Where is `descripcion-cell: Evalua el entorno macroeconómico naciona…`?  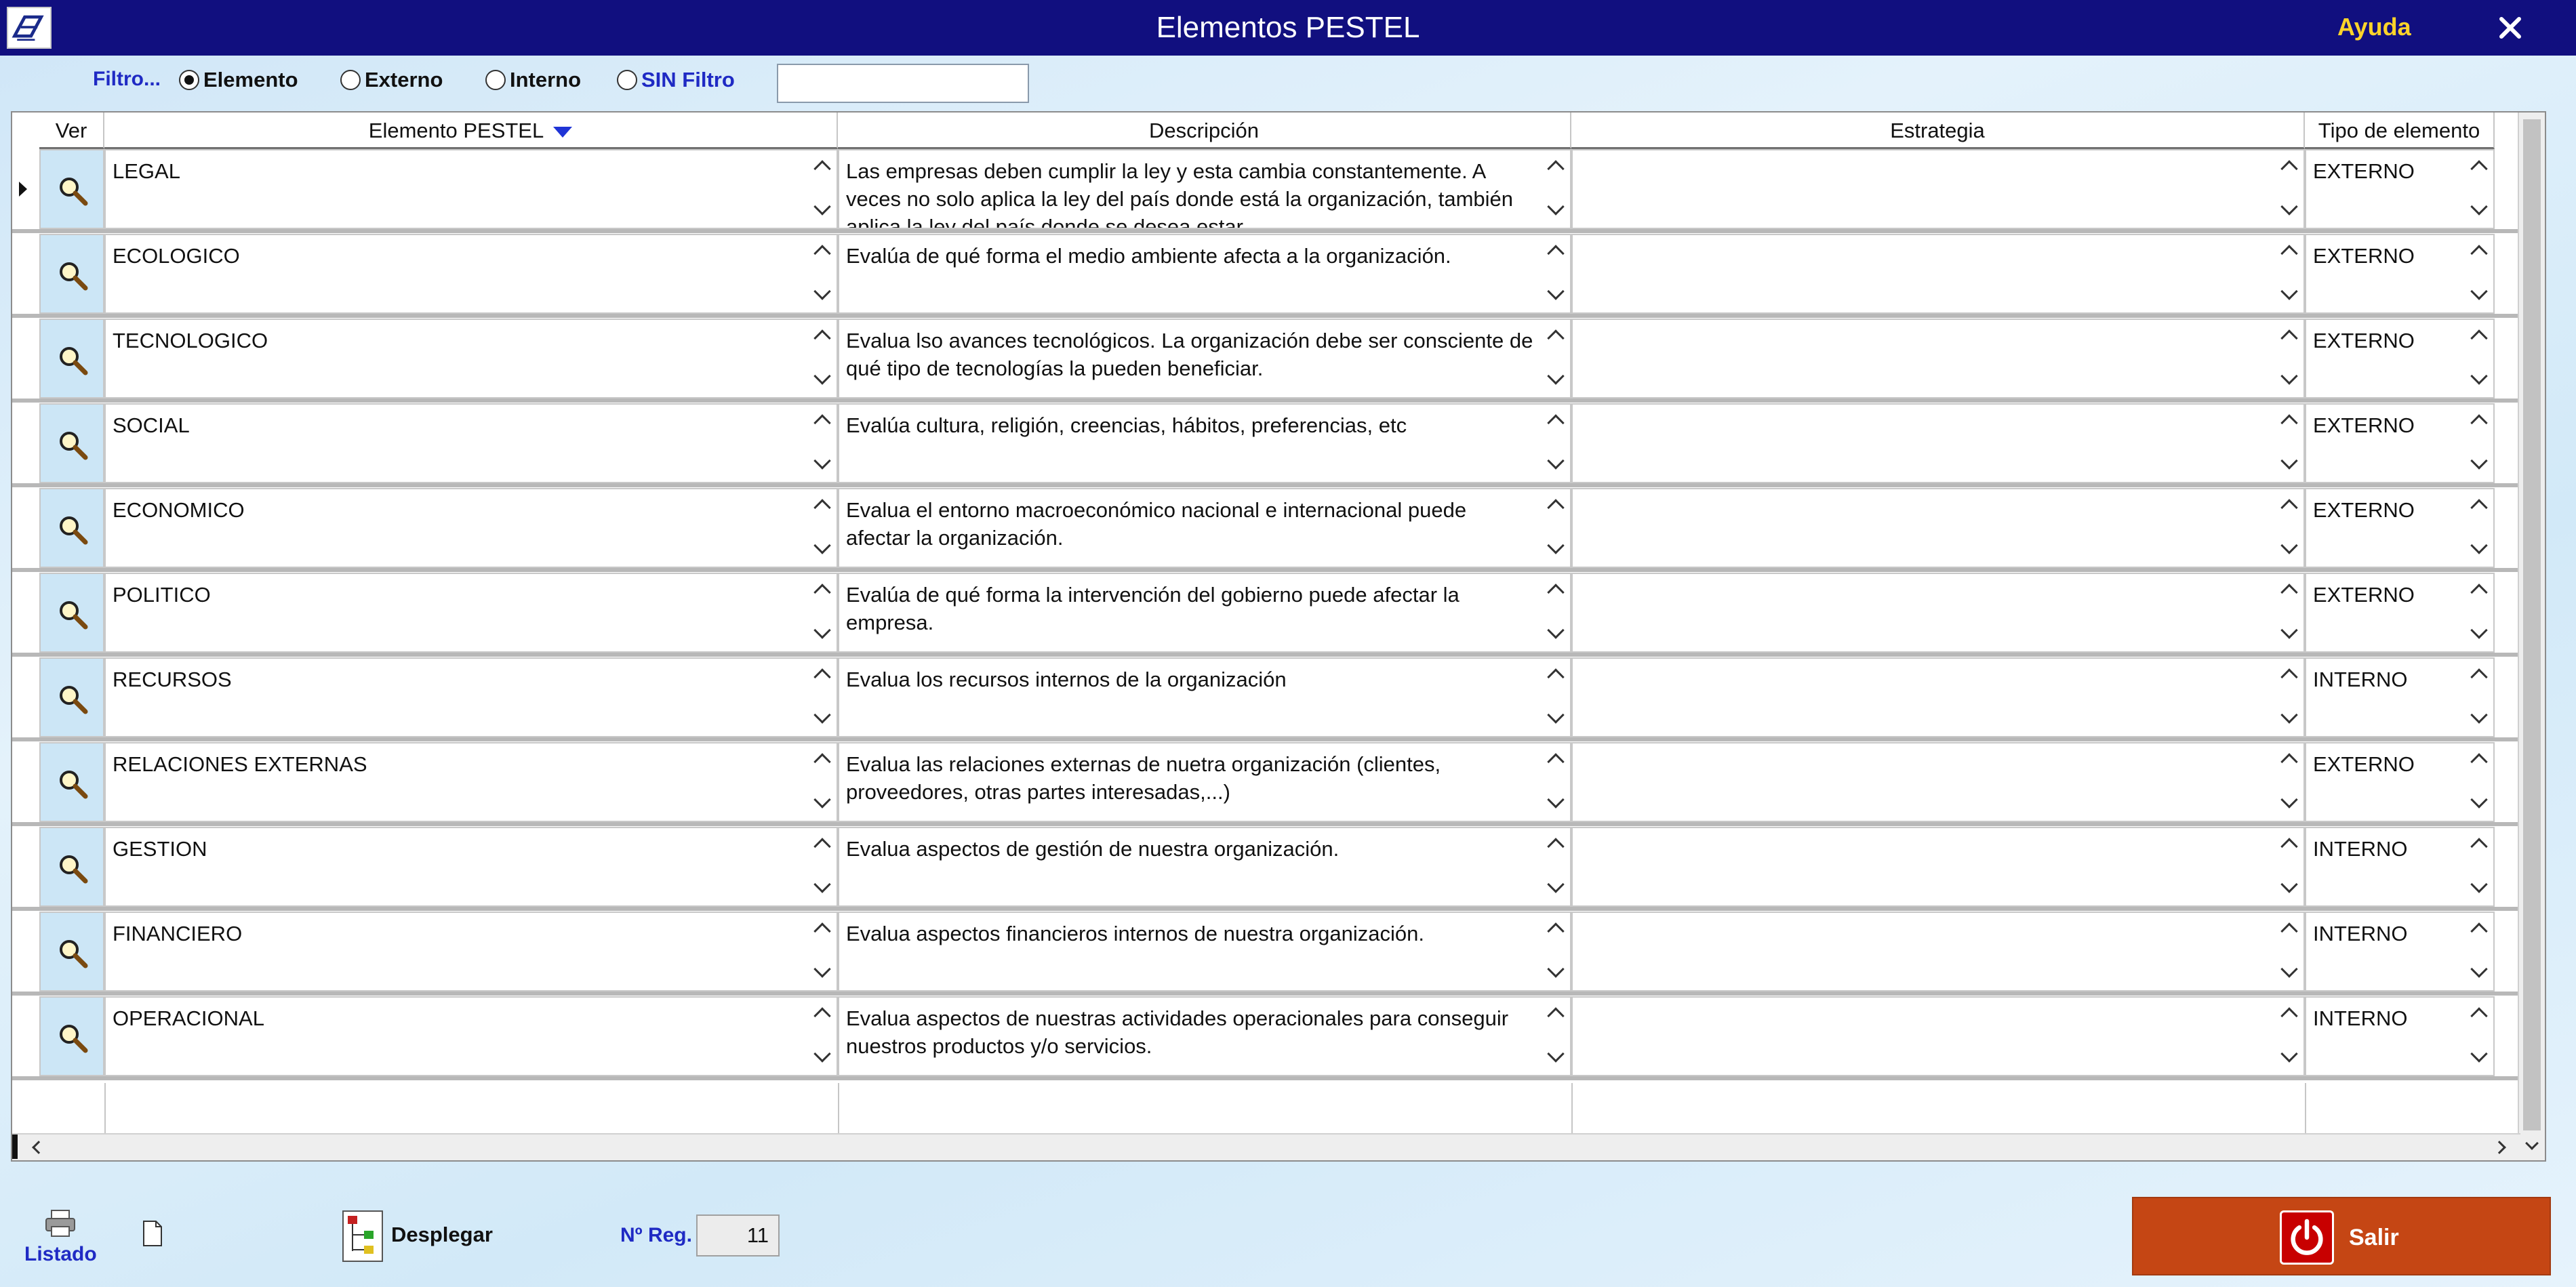
descripcion-cell: Evalua el entorno macroeconómico naciona… is located at coordinates (1204, 528).